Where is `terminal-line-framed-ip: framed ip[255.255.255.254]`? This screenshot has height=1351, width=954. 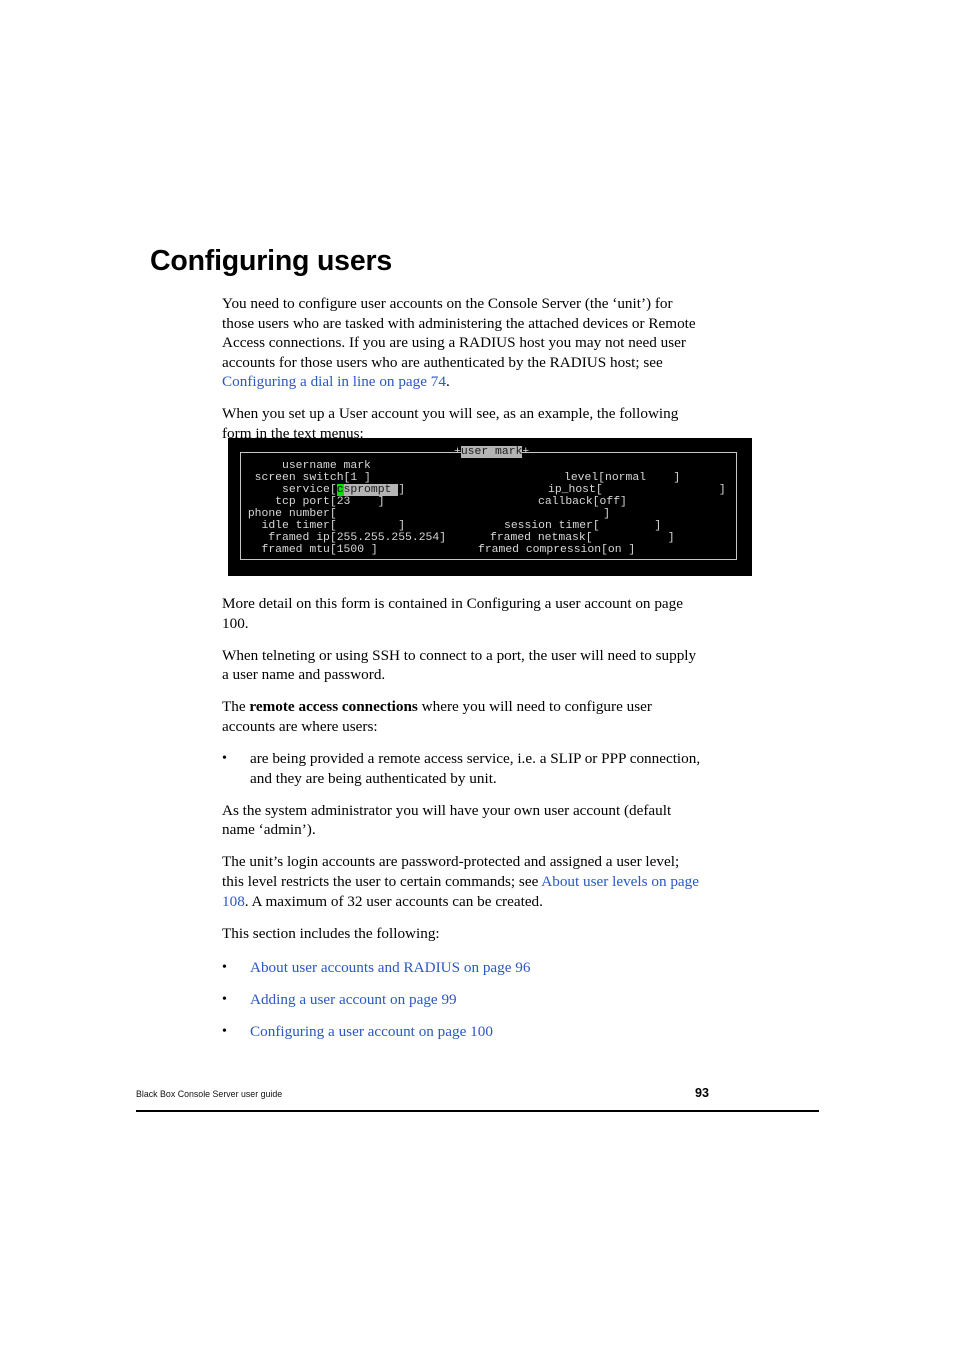 terminal-line-framed-ip: framed ip[255.255.255.254] is located at coordinates (343, 538).